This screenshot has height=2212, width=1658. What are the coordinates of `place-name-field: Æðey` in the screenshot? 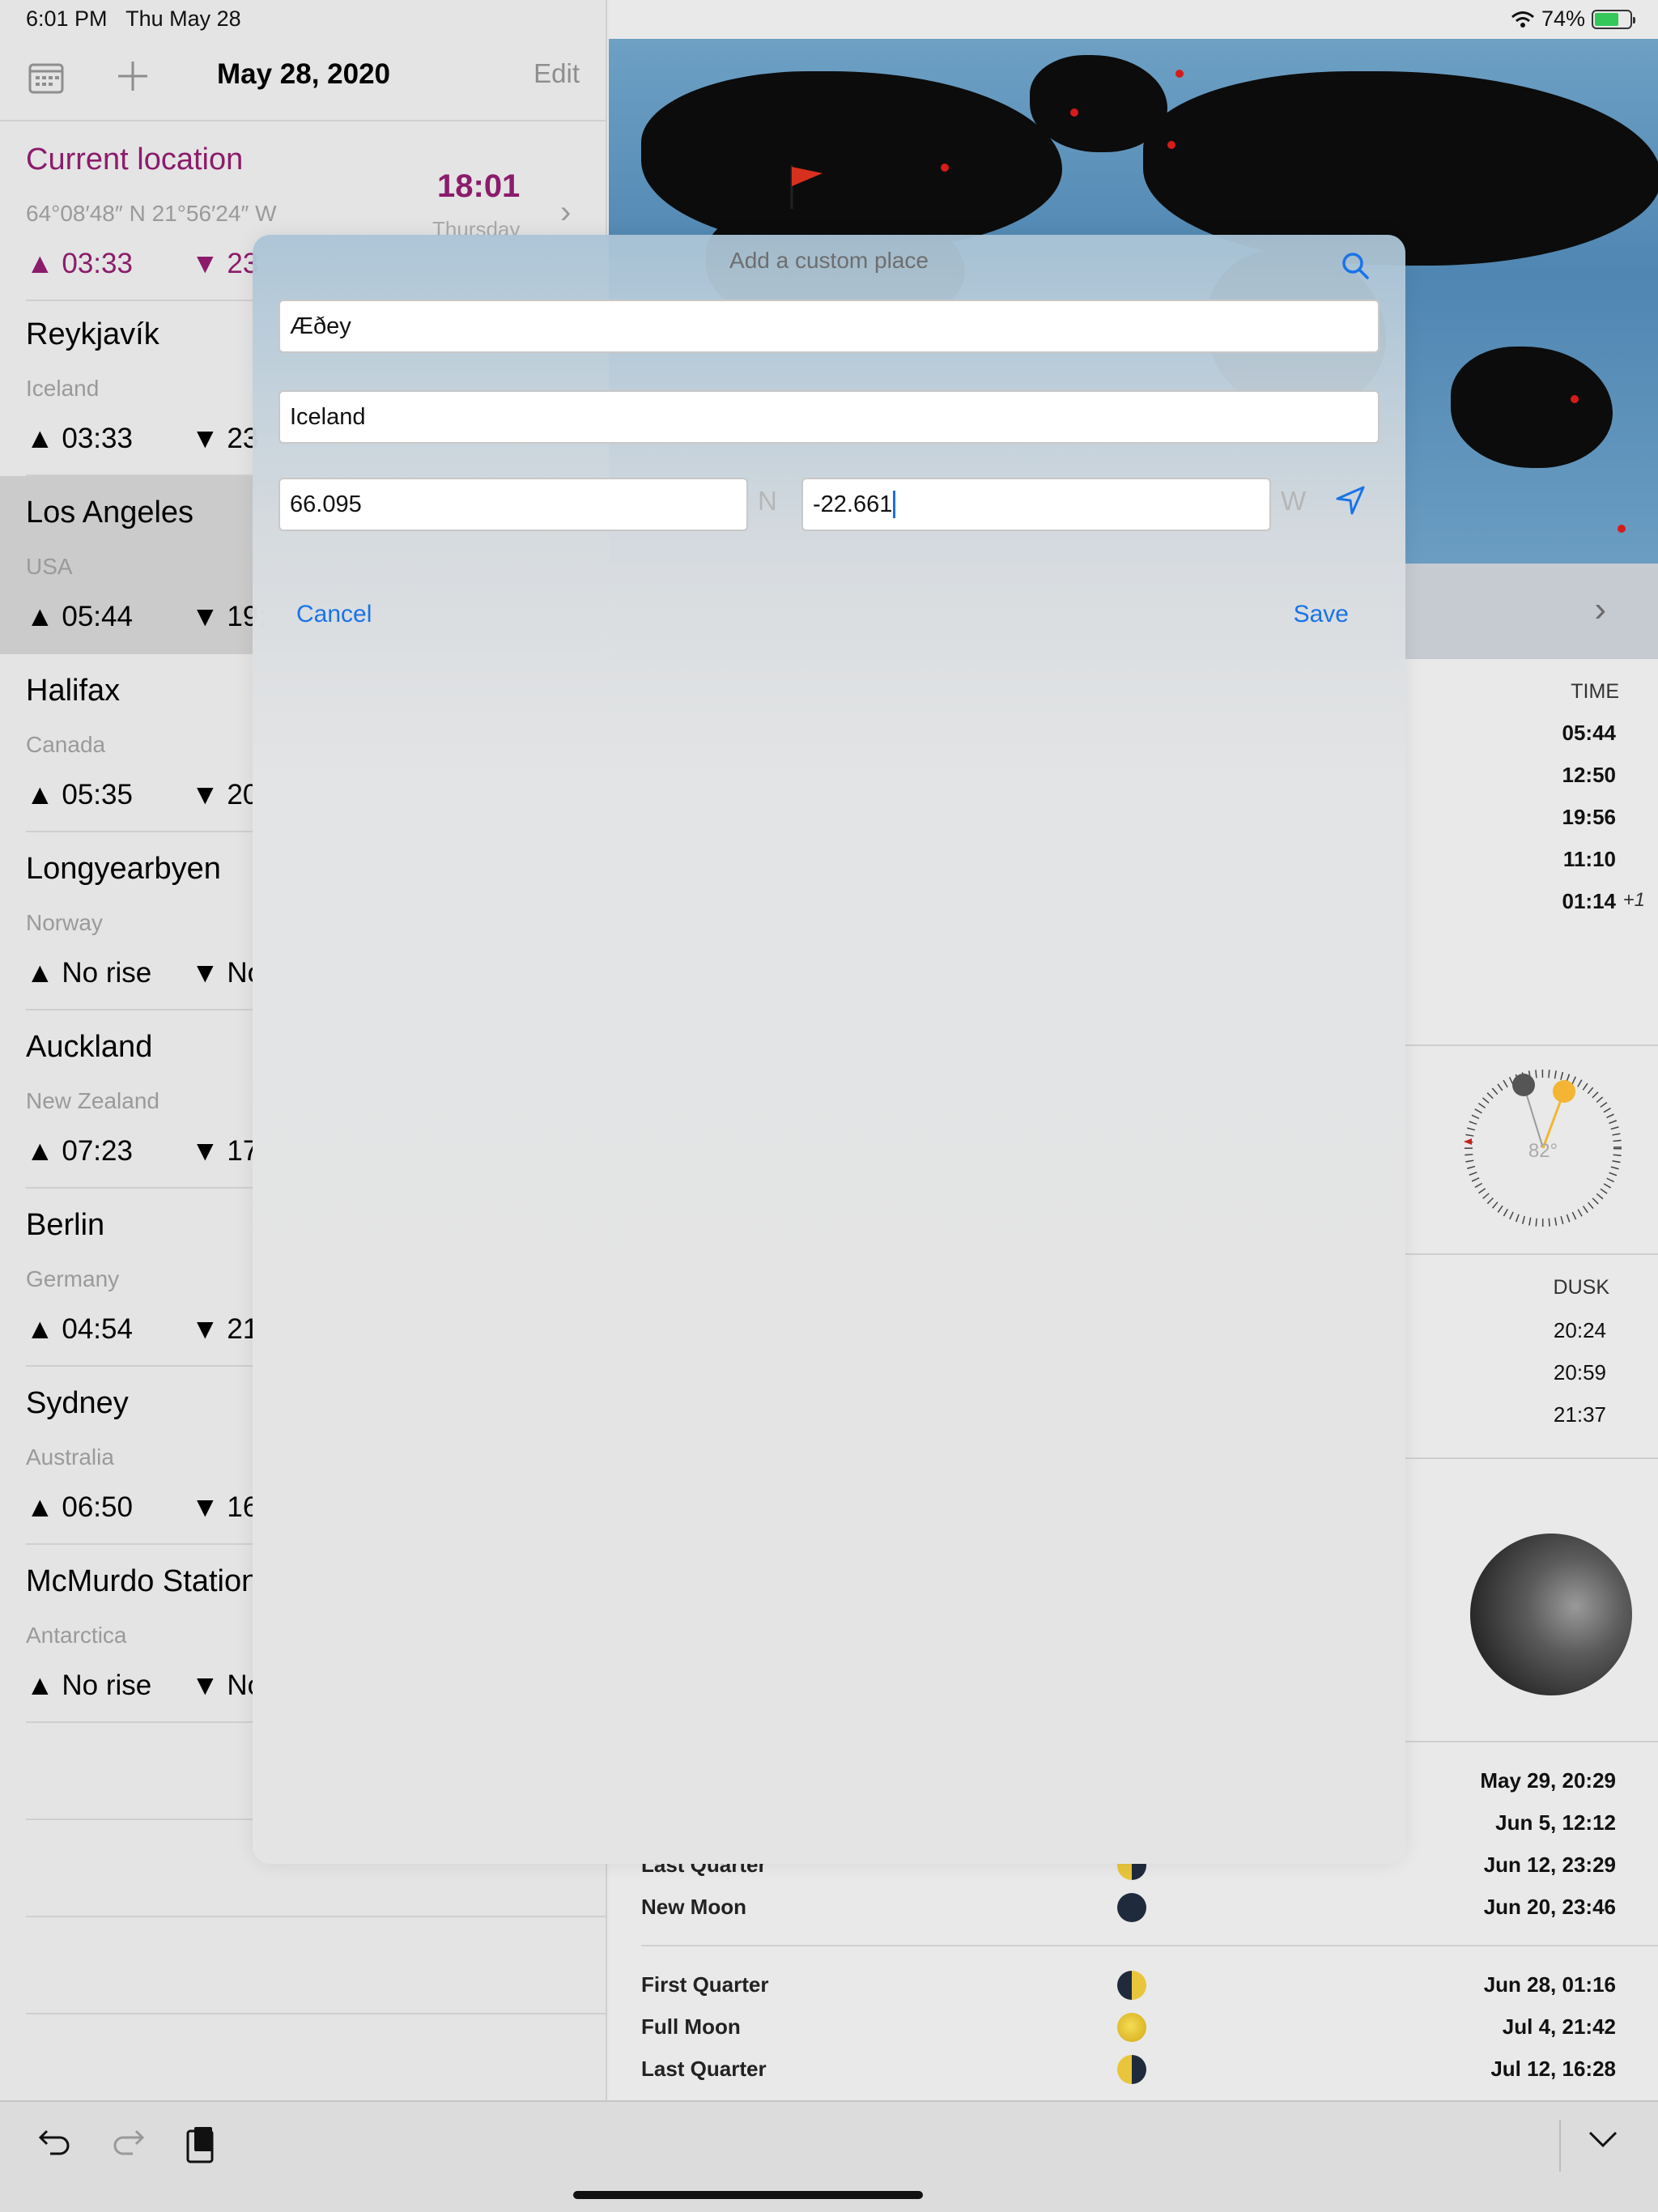 It's located at (829, 326).